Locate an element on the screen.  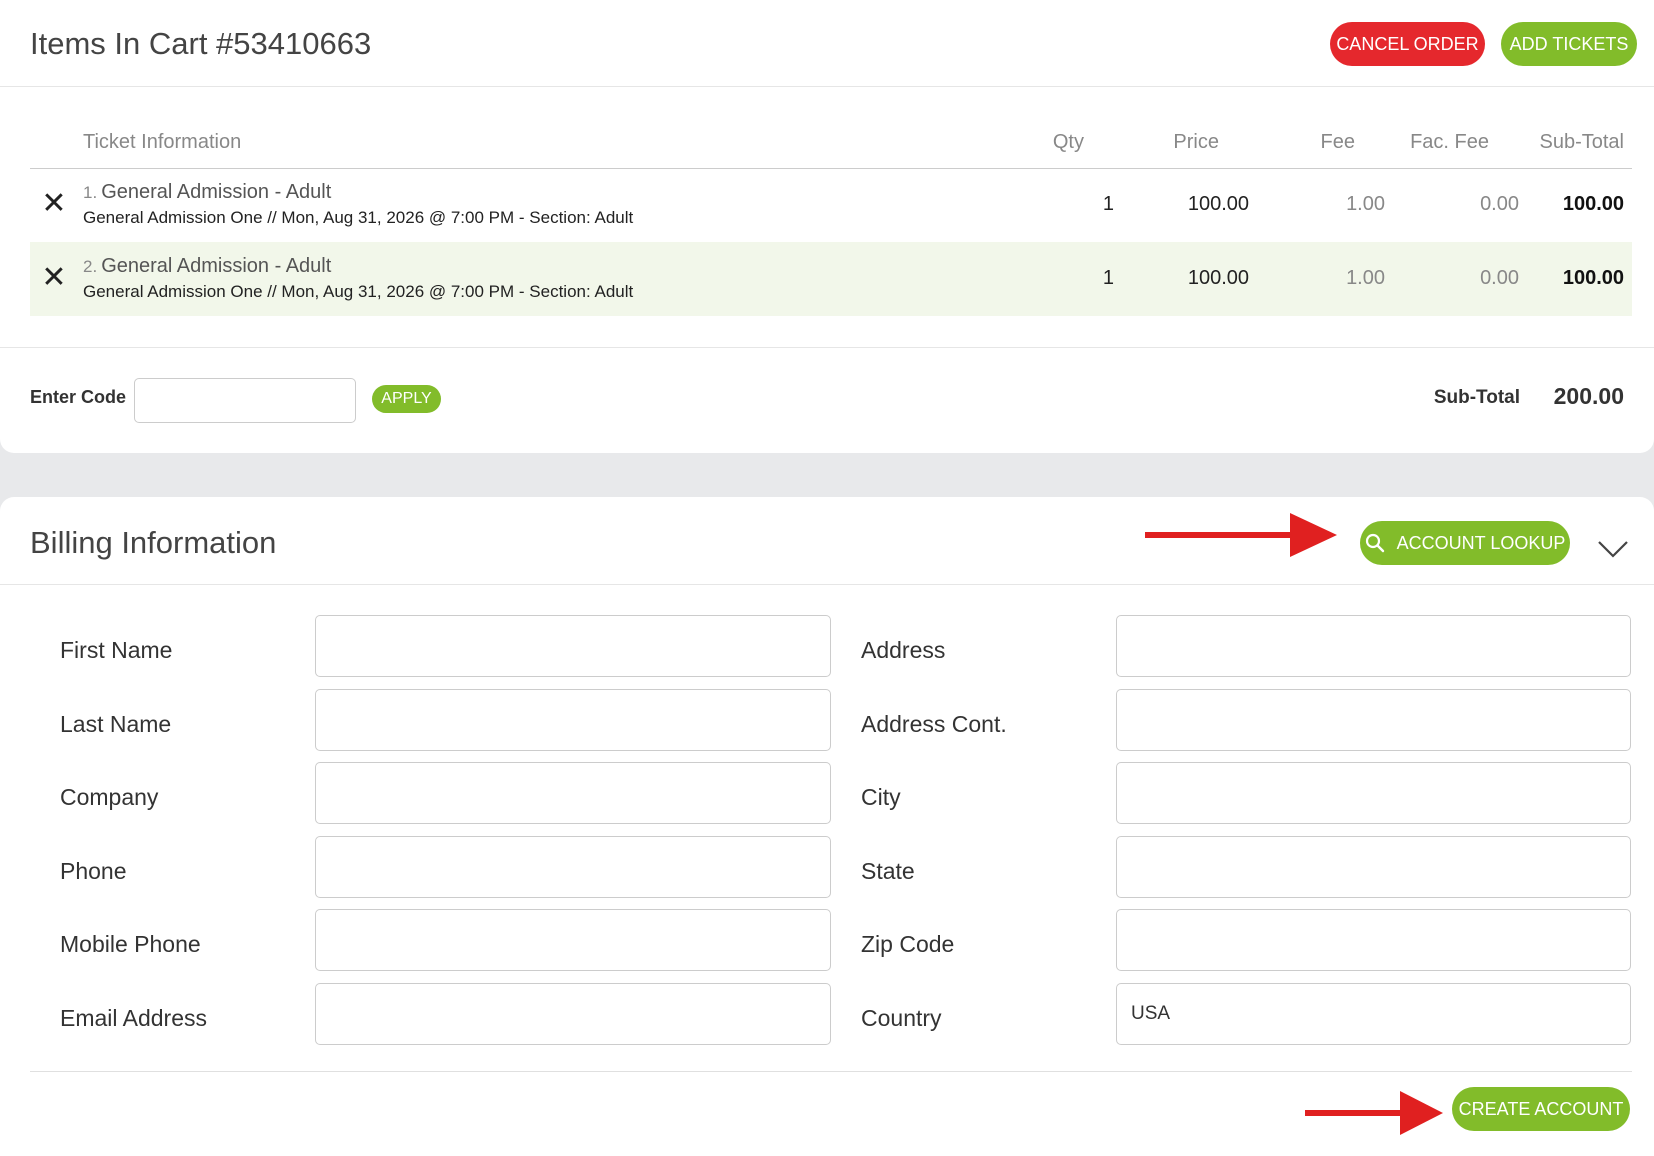
table-footer-divider is located at coordinates (827, 347).